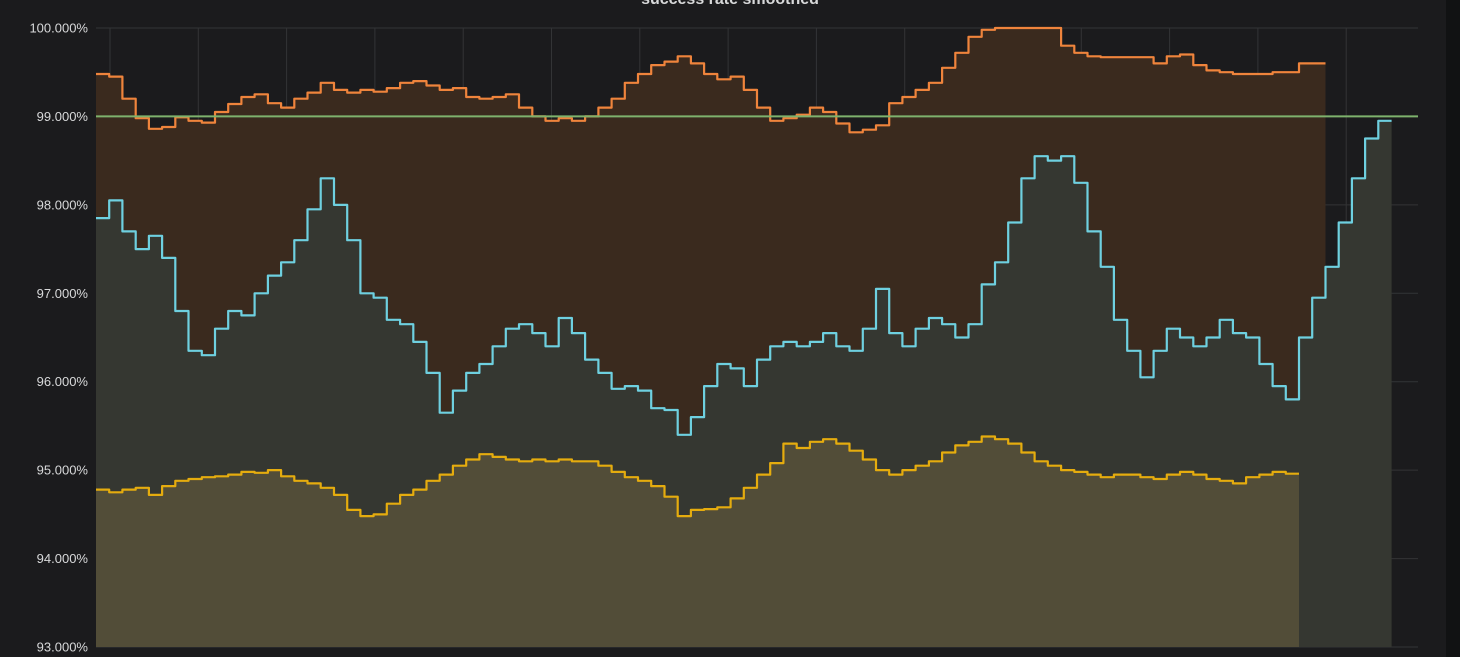  What do you see at coordinates (63, 116) in the screenshot?
I see `y-tick-label-1: 99.000%` at bounding box center [63, 116].